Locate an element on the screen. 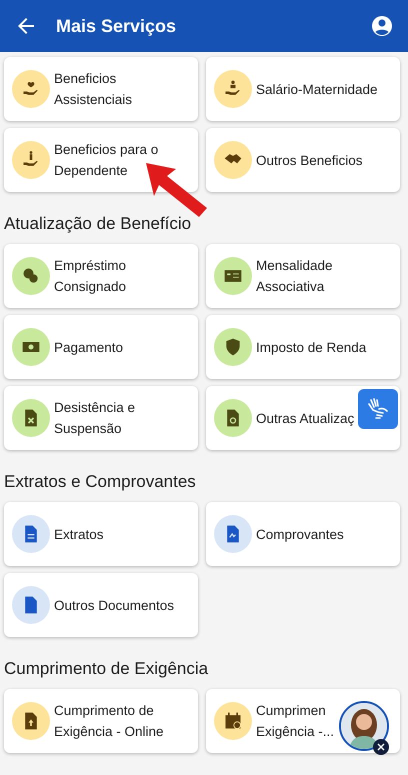  sign-language-icon is located at coordinates (378, 409).